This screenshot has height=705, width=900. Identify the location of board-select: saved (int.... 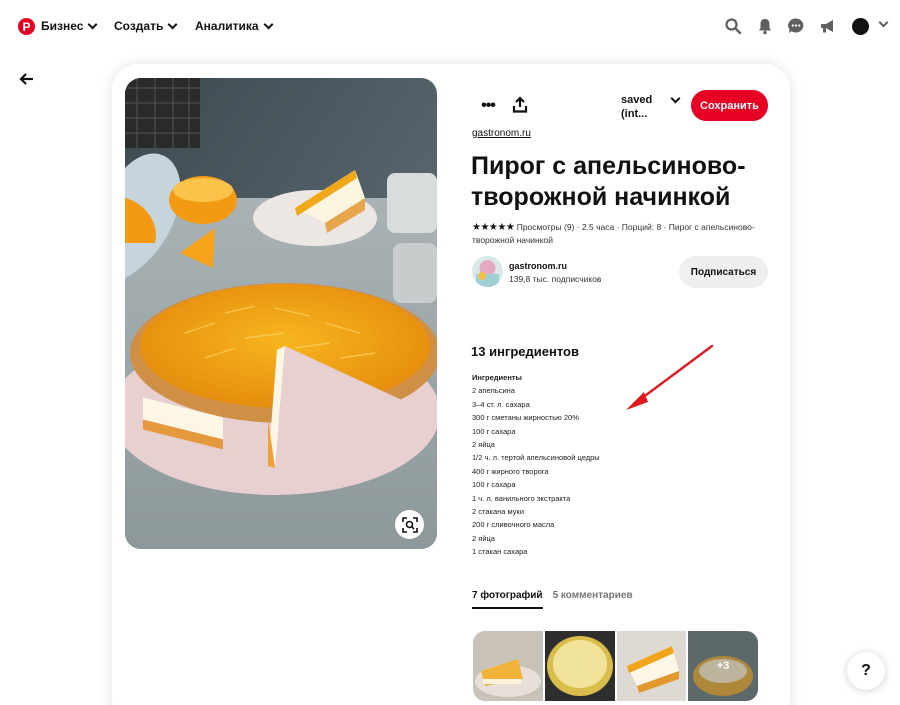
(644, 107).